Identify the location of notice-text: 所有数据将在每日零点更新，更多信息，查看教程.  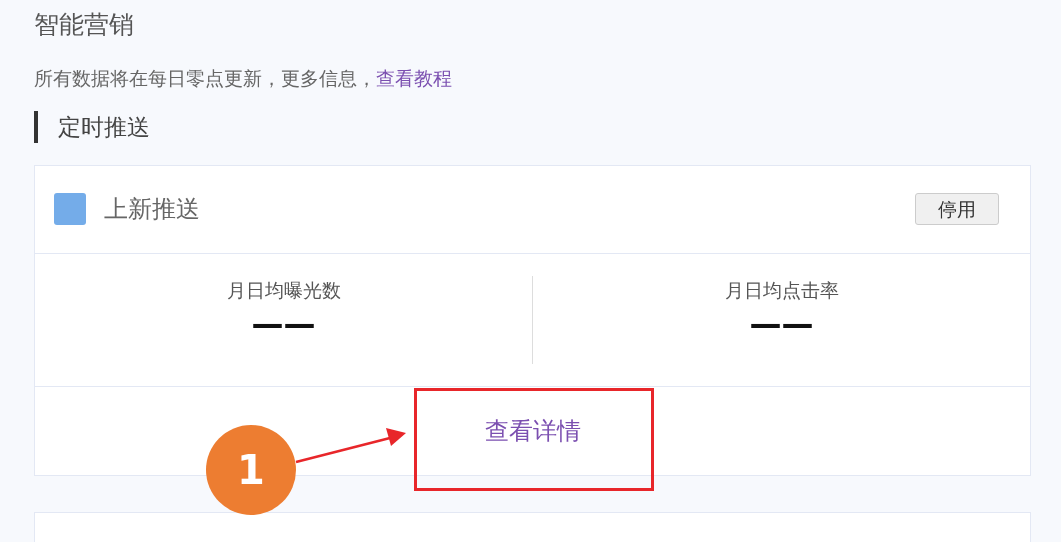
(243, 78).